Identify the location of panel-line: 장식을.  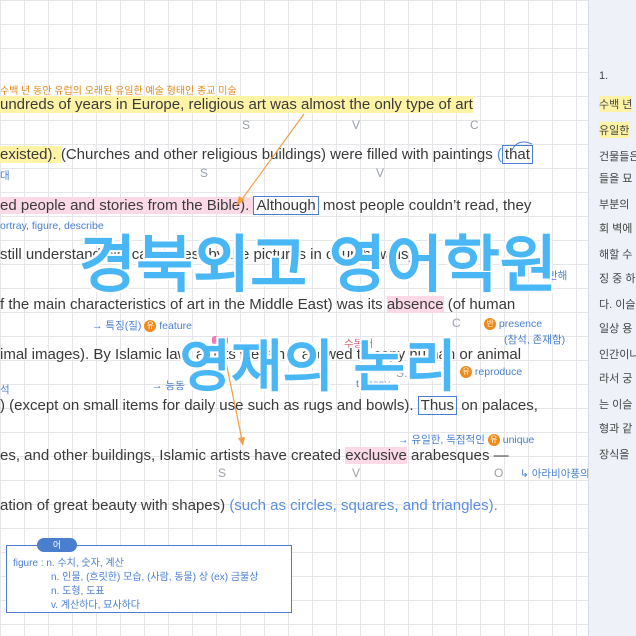
(614, 455).